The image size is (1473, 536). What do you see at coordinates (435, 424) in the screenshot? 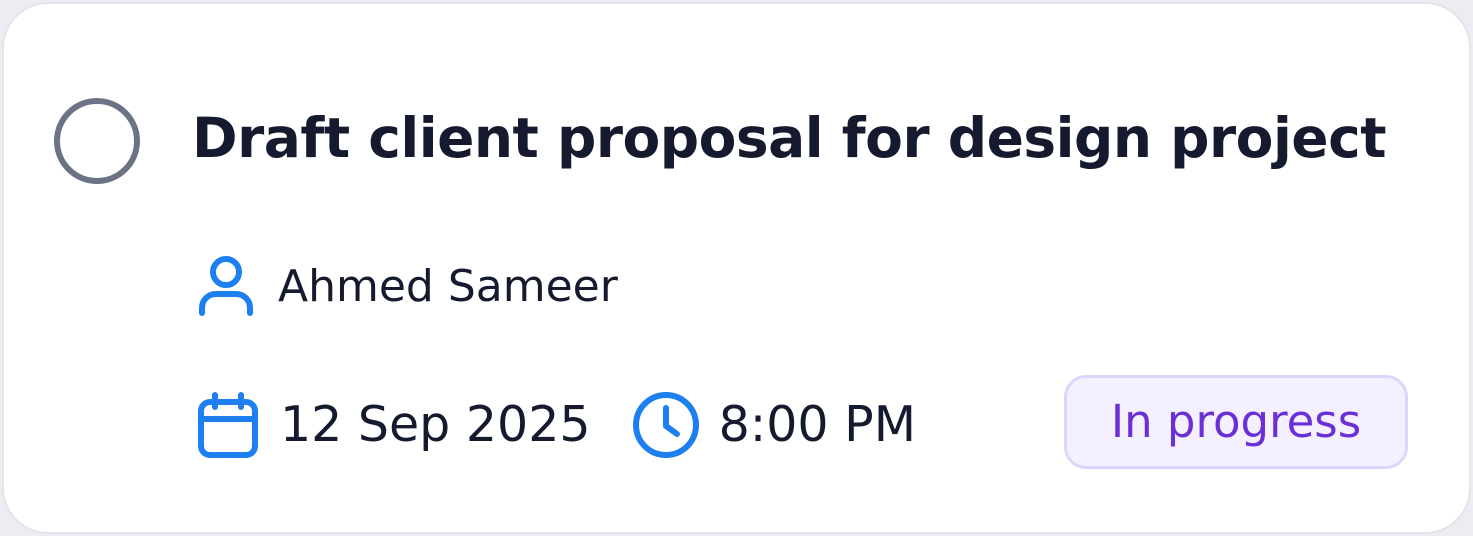
I see `due-date: 12 Sep 2025` at bounding box center [435, 424].